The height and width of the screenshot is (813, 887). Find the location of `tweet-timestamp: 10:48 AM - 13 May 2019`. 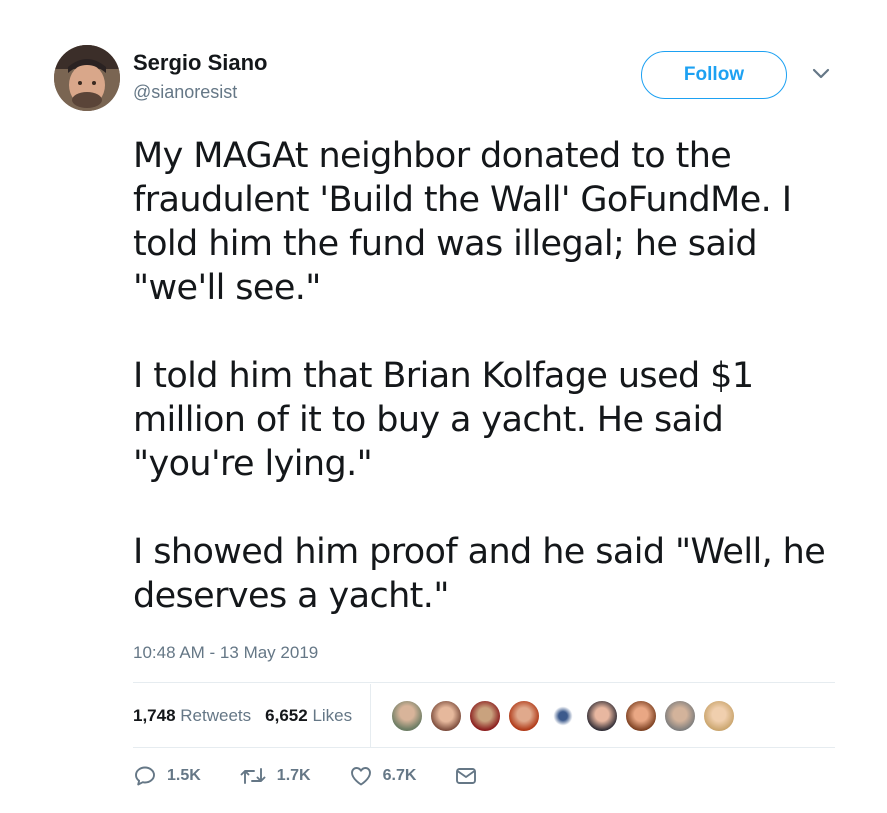

tweet-timestamp: 10:48 AM - 13 May 2019 is located at coordinates (225, 653).